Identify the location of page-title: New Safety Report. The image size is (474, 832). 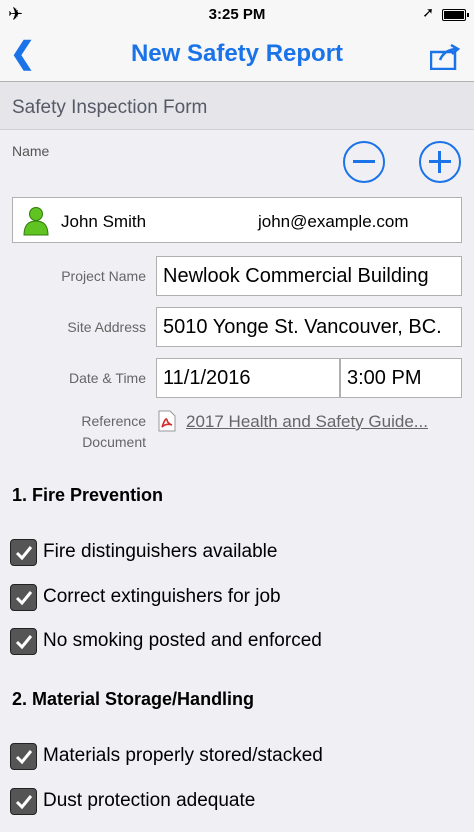
(237, 53).